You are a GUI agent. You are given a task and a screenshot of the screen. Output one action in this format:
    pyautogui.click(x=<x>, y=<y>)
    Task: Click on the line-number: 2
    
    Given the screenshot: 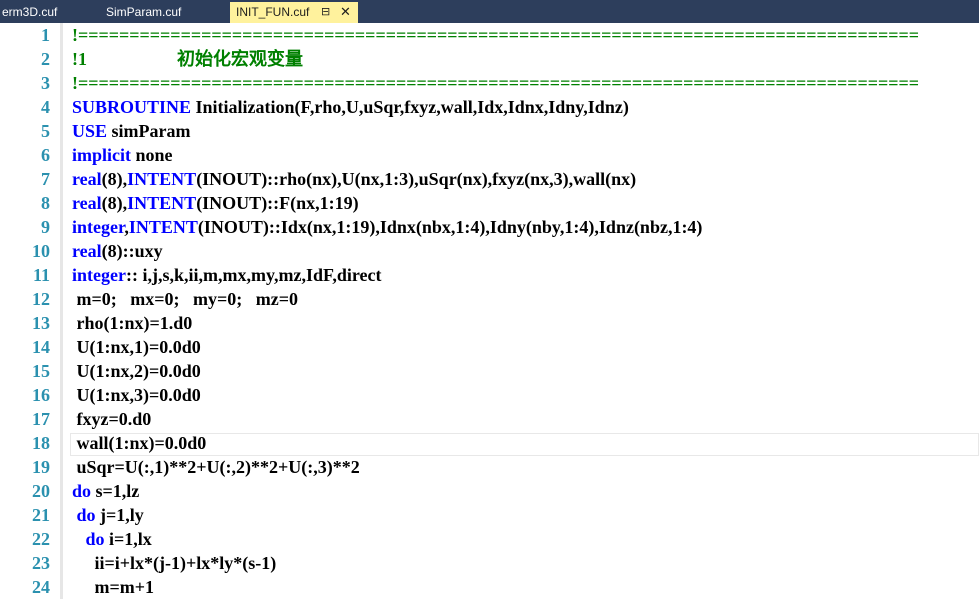 What is the action you would take?
    pyautogui.click(x=45, y=59)
    